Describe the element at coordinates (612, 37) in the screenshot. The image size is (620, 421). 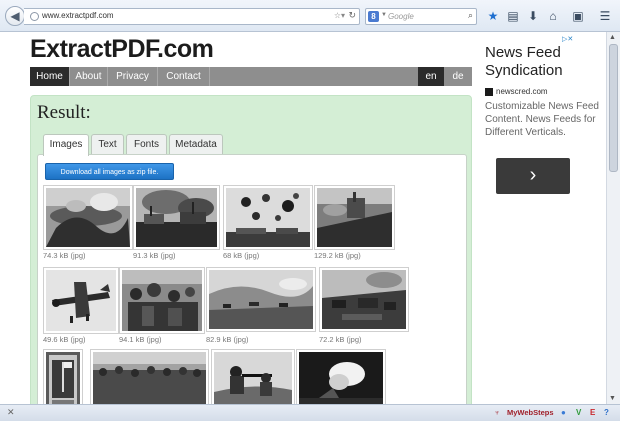
I see `scroll-up-icon: ▲` at that location.